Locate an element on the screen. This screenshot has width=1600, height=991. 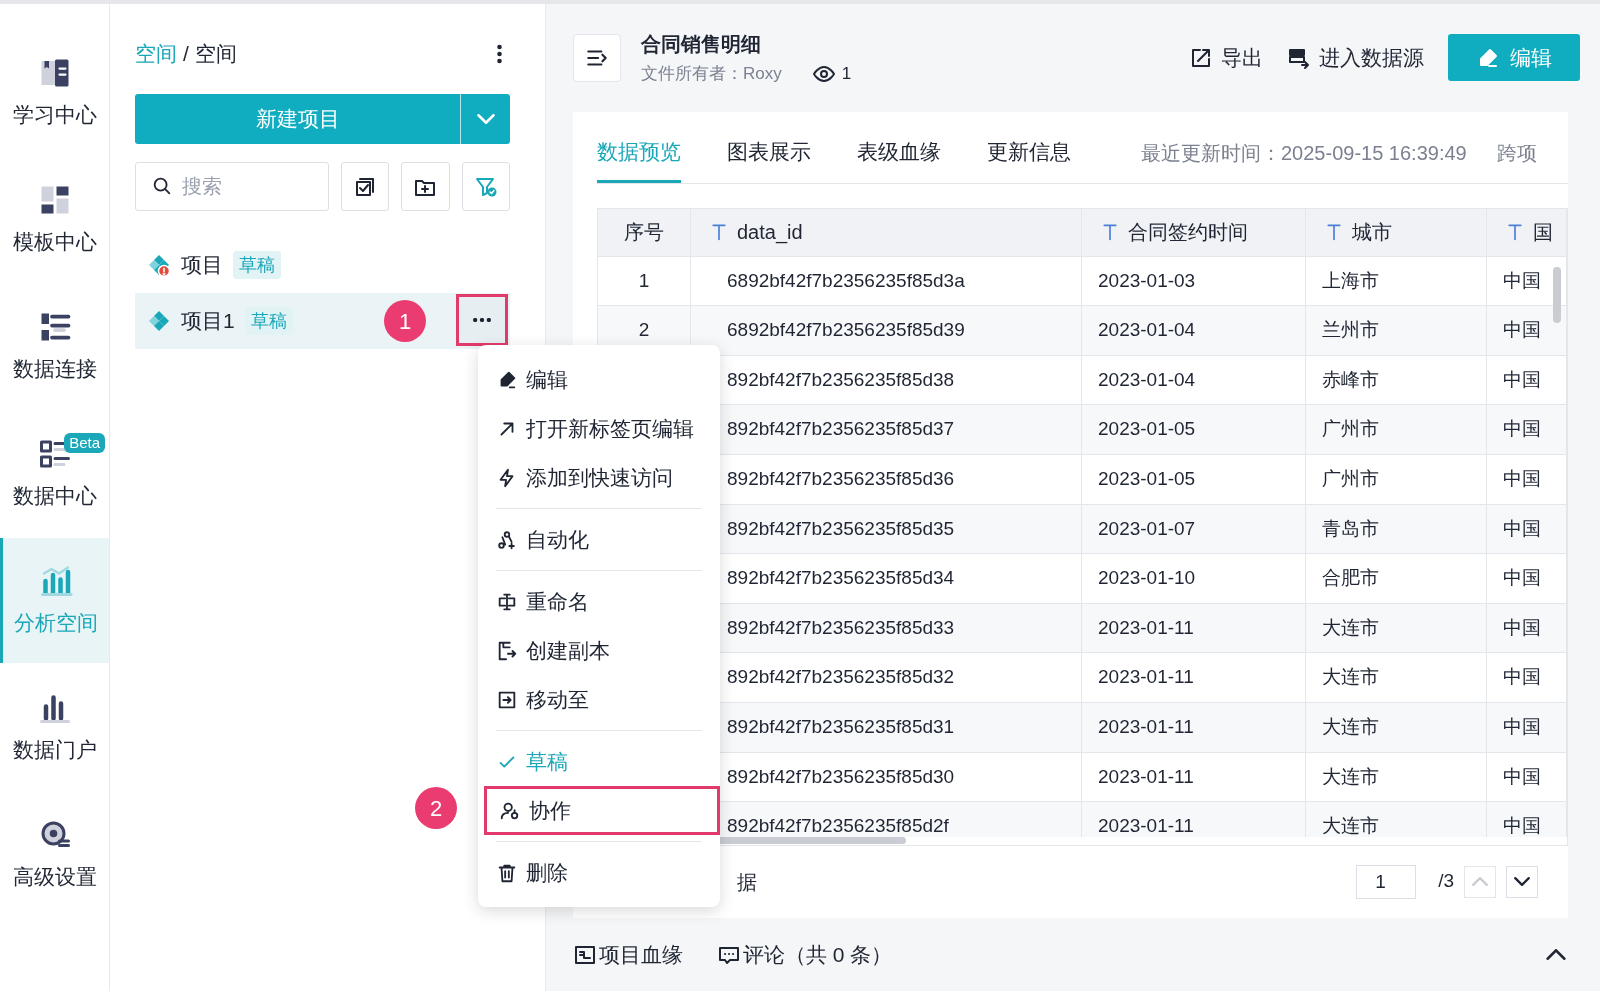
tab: 跨项 is located at coordinates (1516, 147).